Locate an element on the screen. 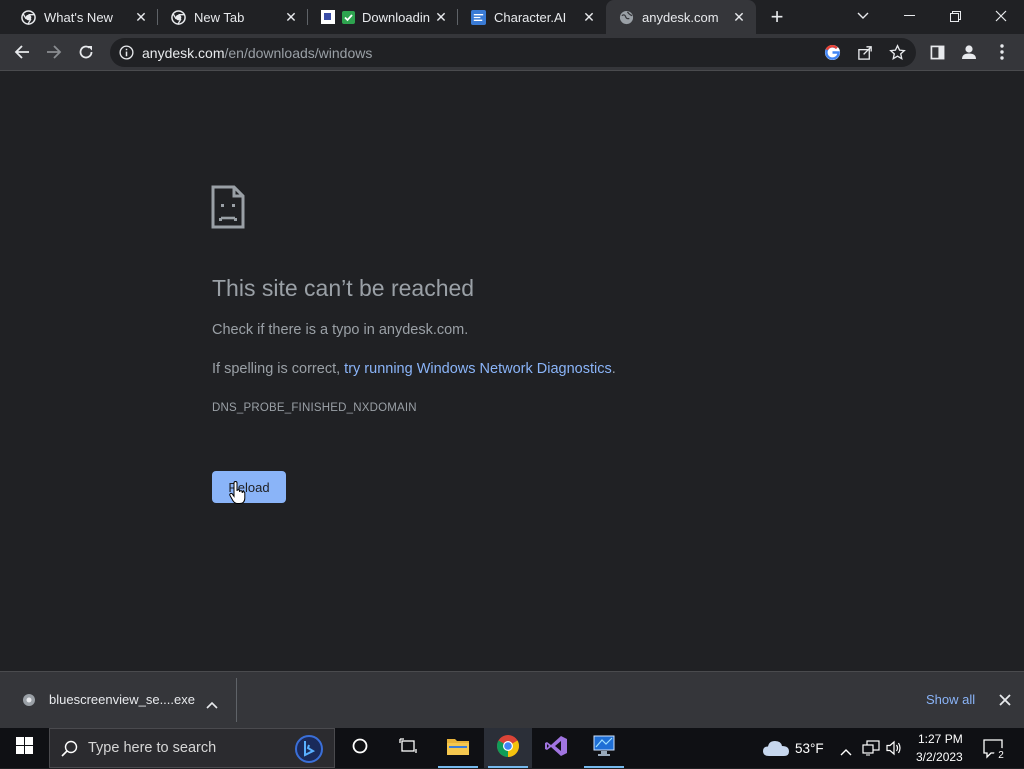 This screenshot has width=1024, height=769. tab-title: What's New is located at coordinates (78, 17).